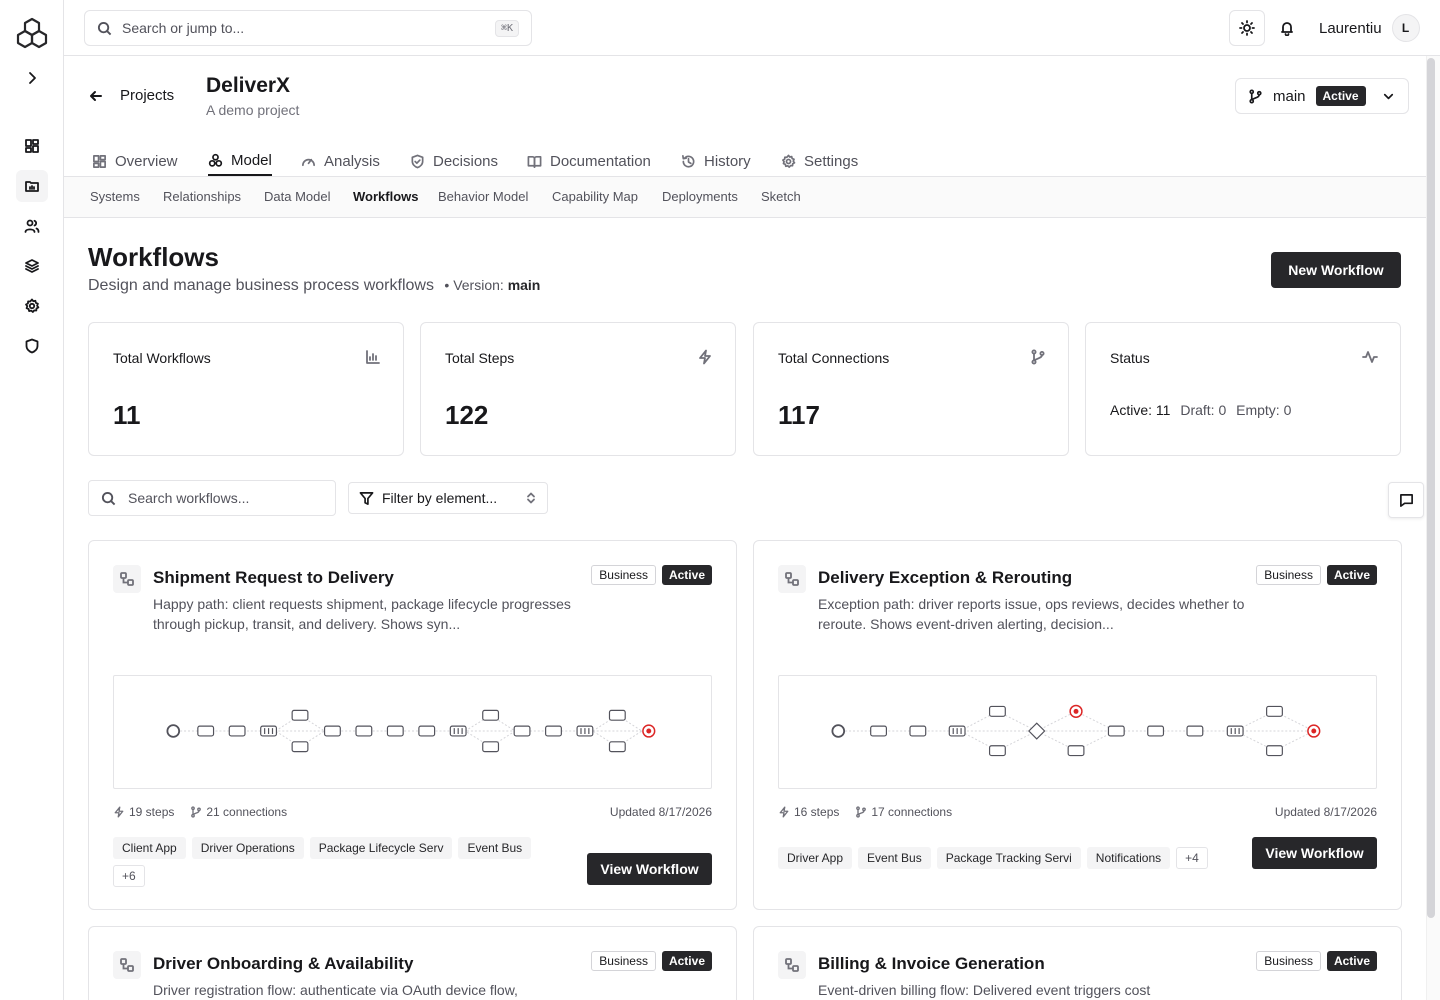 The height and width of the screenshot is (1000, 1440). I want to click on nav-settings-button, so click(32, 306).